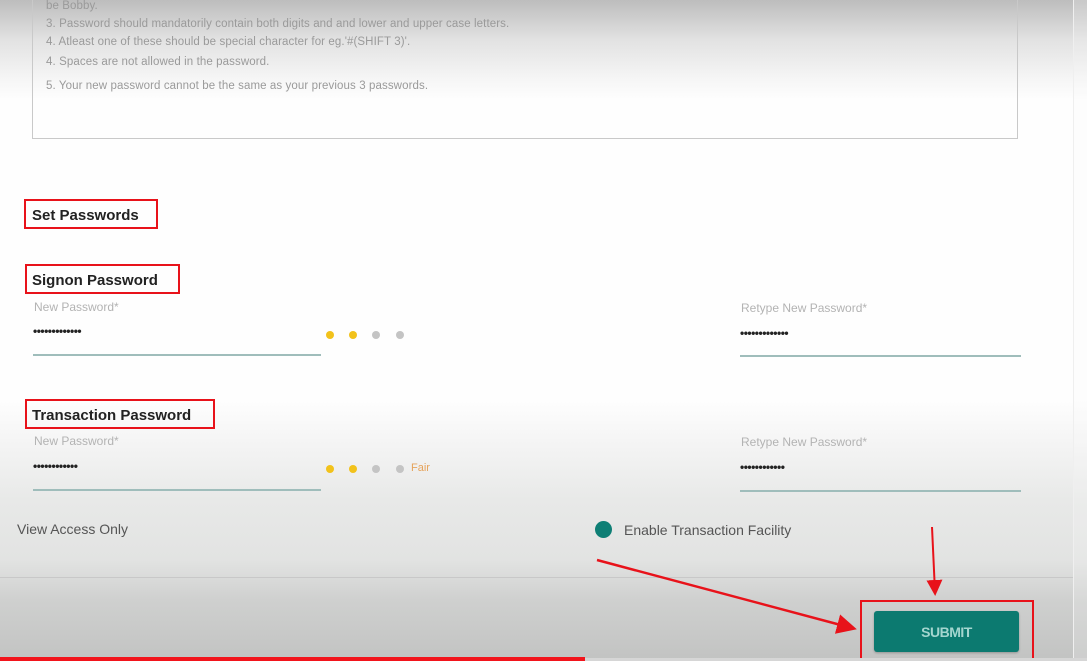 Image resolution: width=1087 pixels, height=661 pixels. What do you see at coordinates (880, 356) in the screenshot?
I see `signon-retype-password-underline` at bounding box center [880, 356].